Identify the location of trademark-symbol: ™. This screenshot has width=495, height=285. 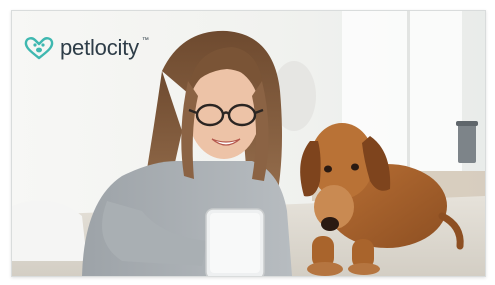
(145, 40).